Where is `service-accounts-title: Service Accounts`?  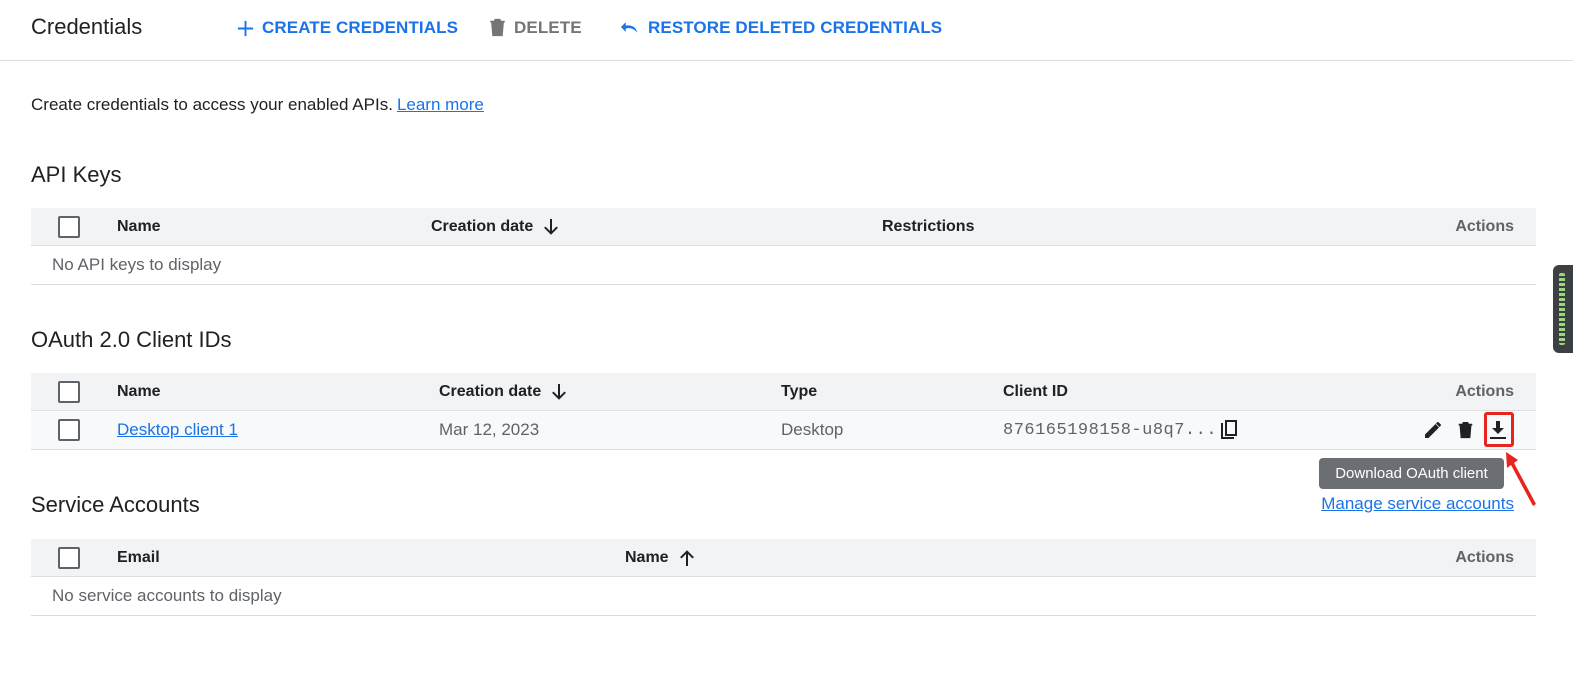
service-accounts-title: Service Accounts is located at coordinates (115, 504).